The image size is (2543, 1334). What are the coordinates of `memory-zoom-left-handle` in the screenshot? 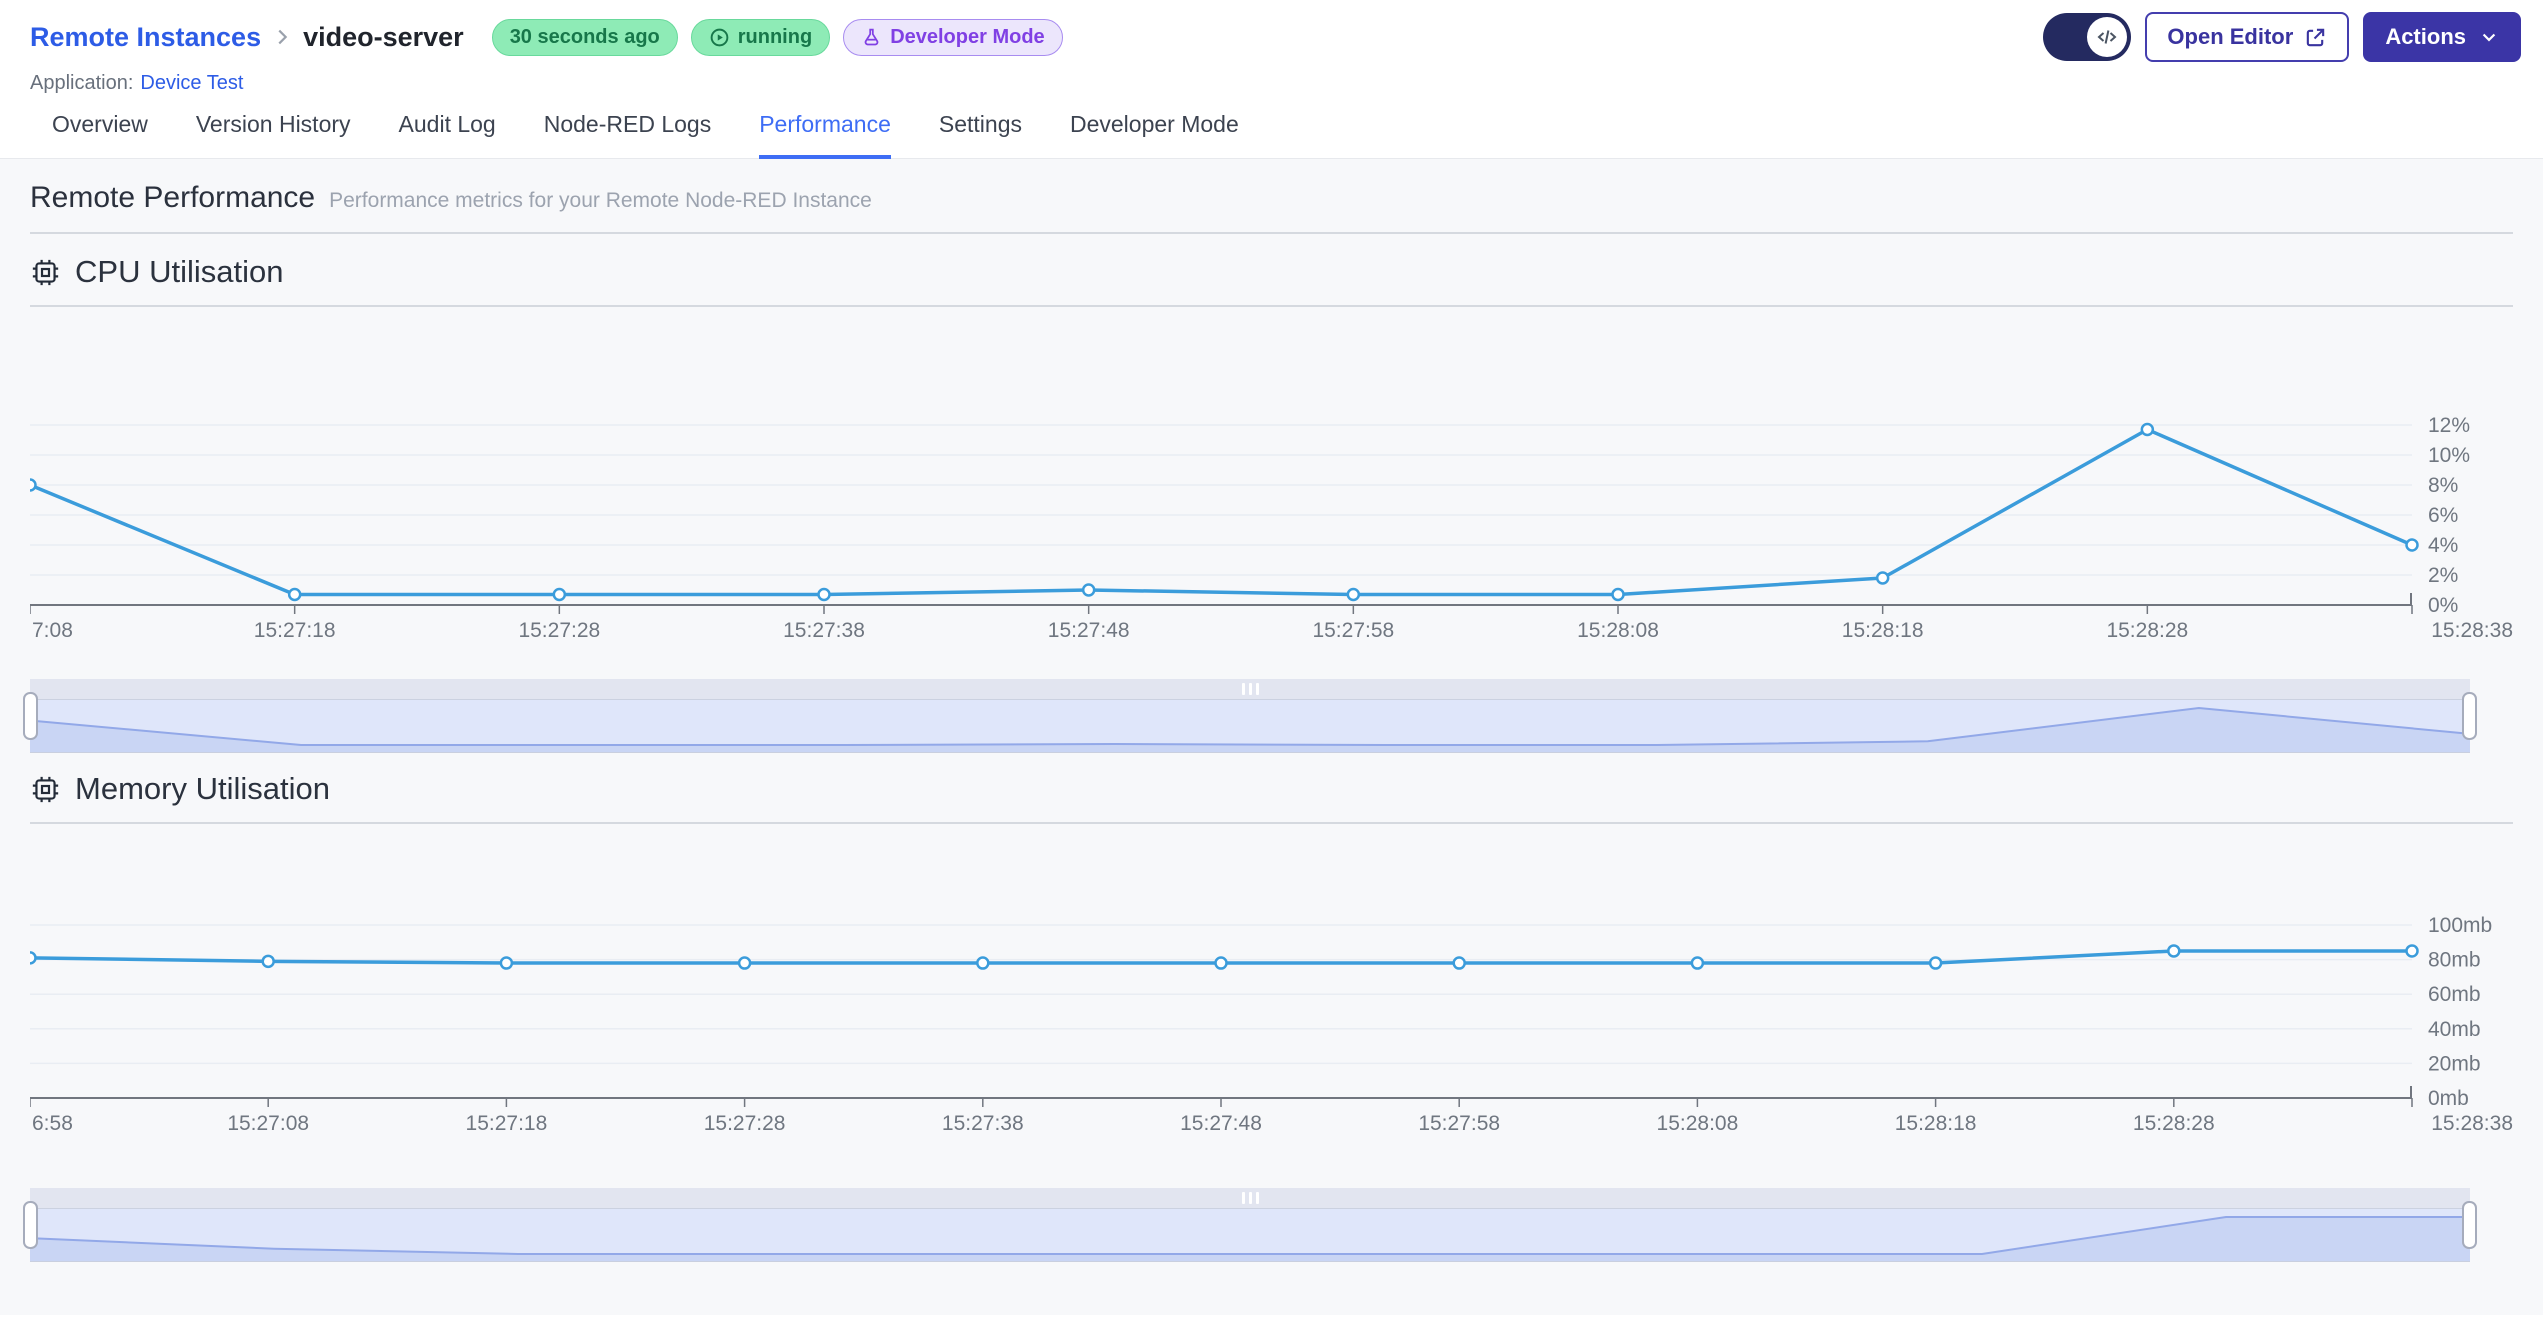 It's located at (30, 1225).